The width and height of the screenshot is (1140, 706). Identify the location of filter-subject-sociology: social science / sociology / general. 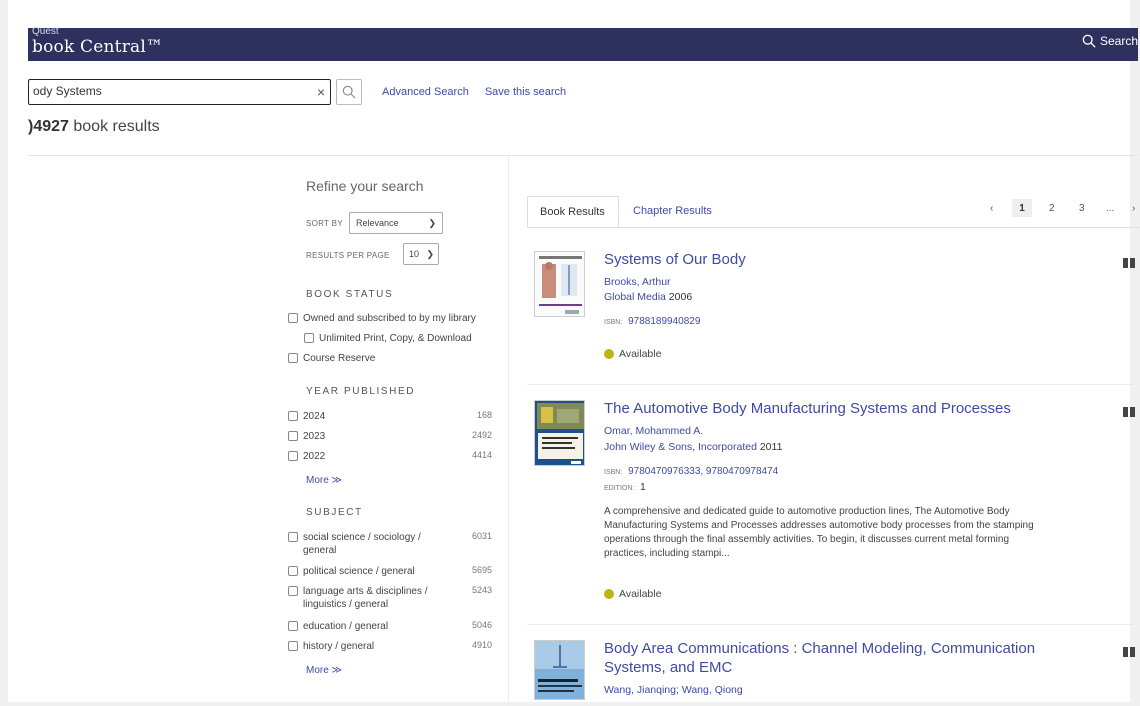
(363, 544).